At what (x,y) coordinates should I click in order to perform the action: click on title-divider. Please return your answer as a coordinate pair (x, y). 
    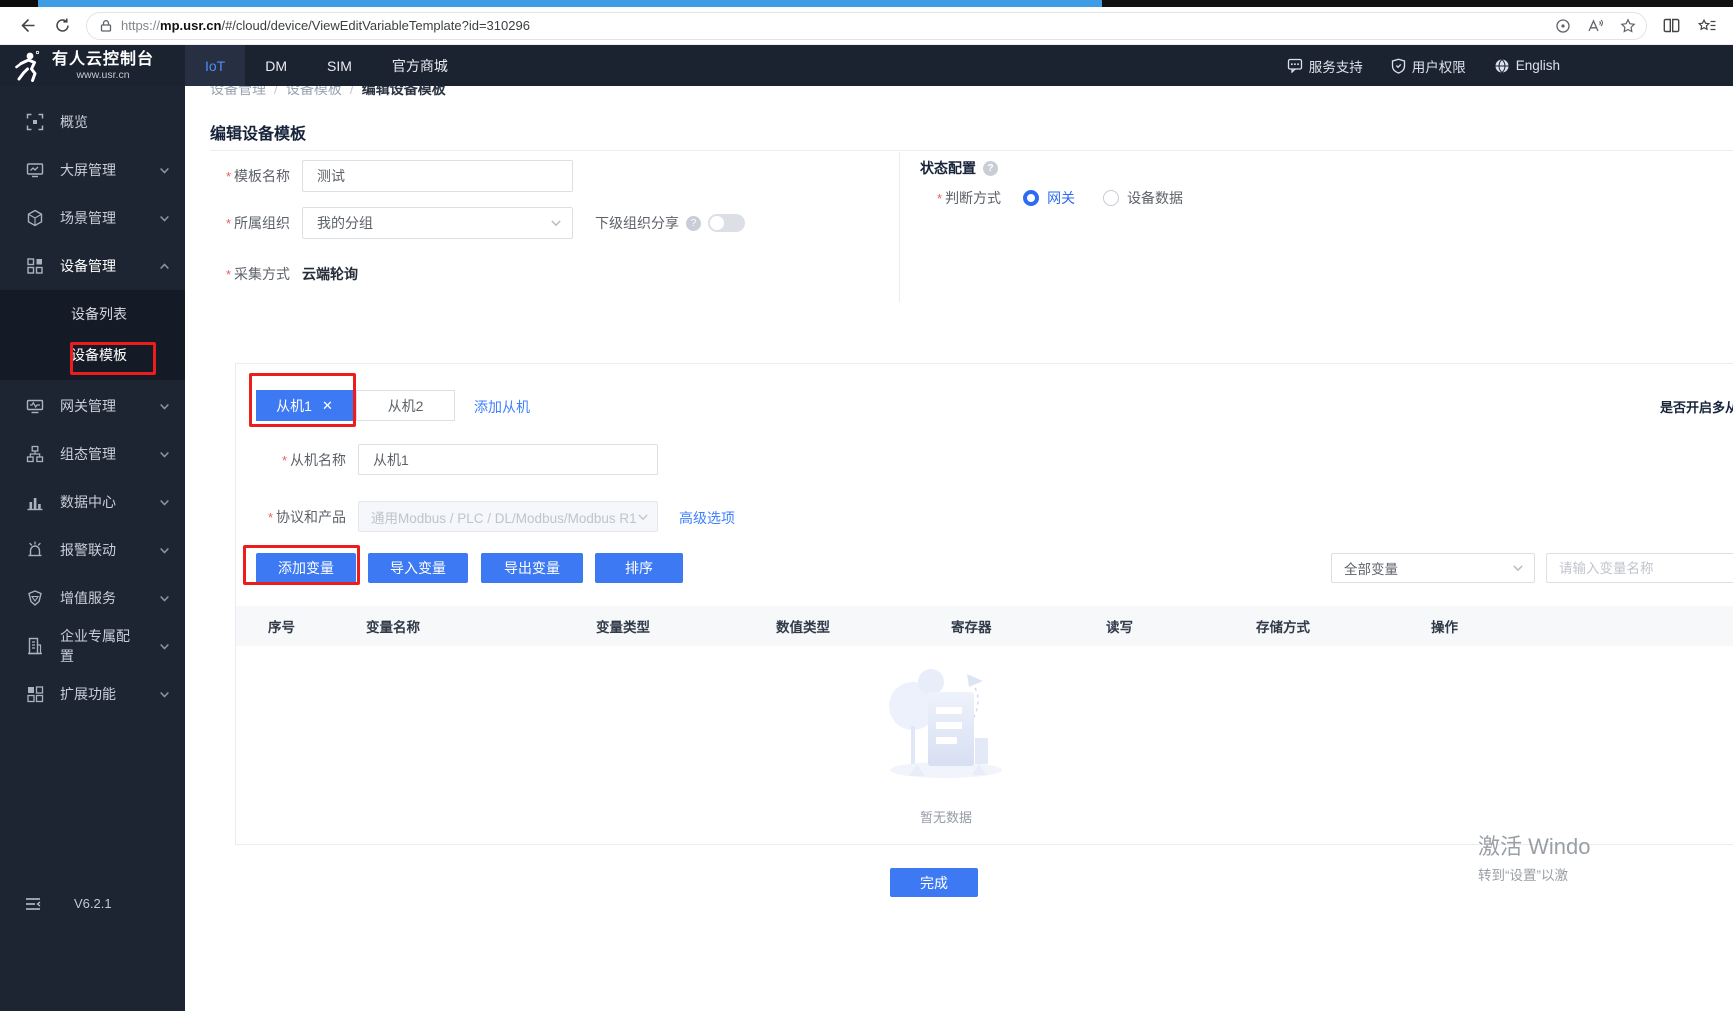
    Looking at the image, I should click on (971, 150).